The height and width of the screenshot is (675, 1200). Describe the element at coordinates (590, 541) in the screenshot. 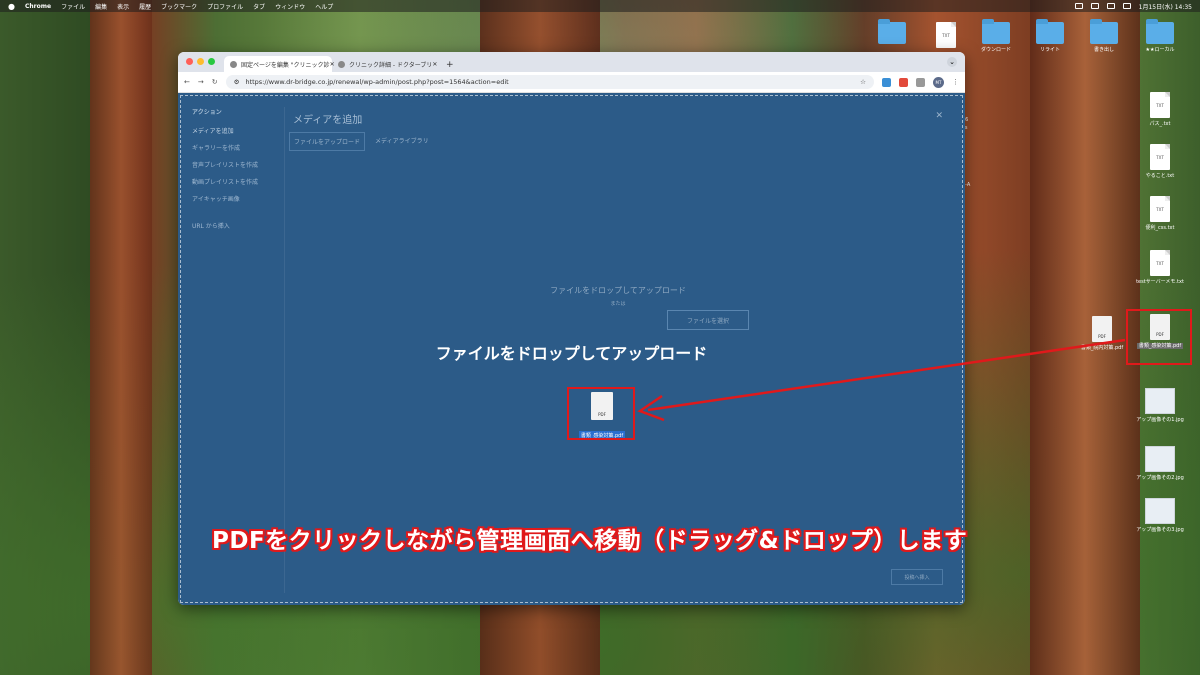

I see `instruction-caption: PDFをクリックしながら管理画面へ移動（ドラッグ&ドロップ）します` at that location.